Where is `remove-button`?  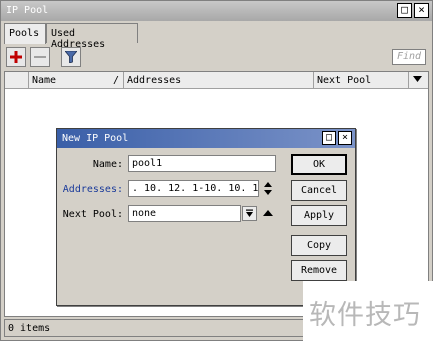 remove-button is located at coordinates (40, 57).